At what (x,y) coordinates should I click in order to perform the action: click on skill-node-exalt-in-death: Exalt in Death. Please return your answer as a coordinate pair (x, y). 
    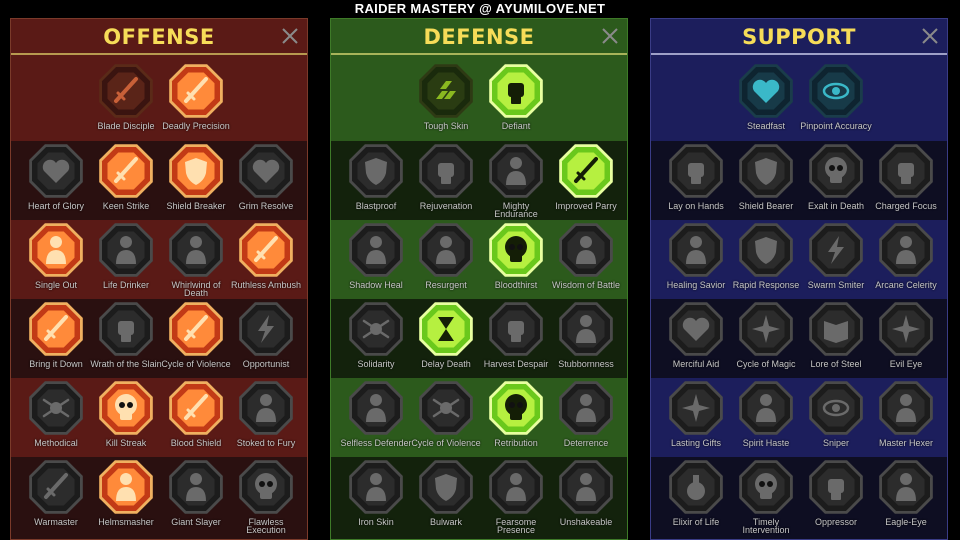
    Looking at the image, I should click on (836, 181).